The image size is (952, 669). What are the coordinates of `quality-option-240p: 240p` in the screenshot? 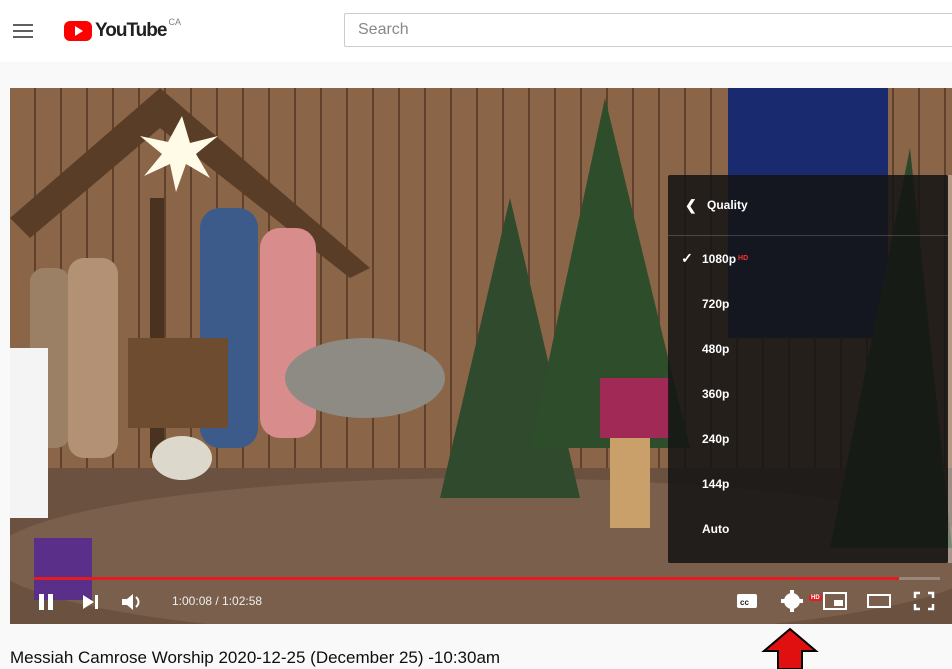 It's located at (808, 438).